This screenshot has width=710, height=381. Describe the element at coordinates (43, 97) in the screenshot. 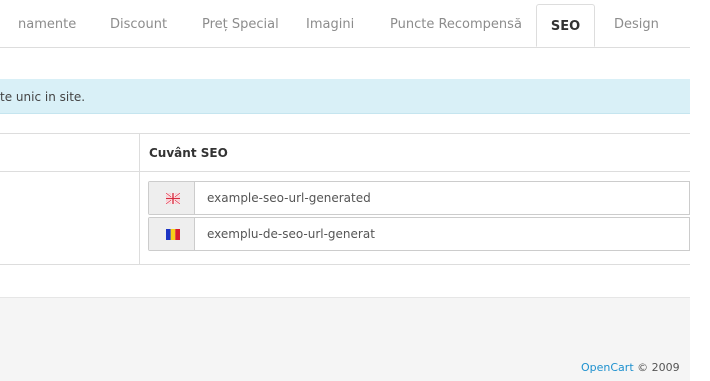

I see `alert-text: te unic in site.` at that location.